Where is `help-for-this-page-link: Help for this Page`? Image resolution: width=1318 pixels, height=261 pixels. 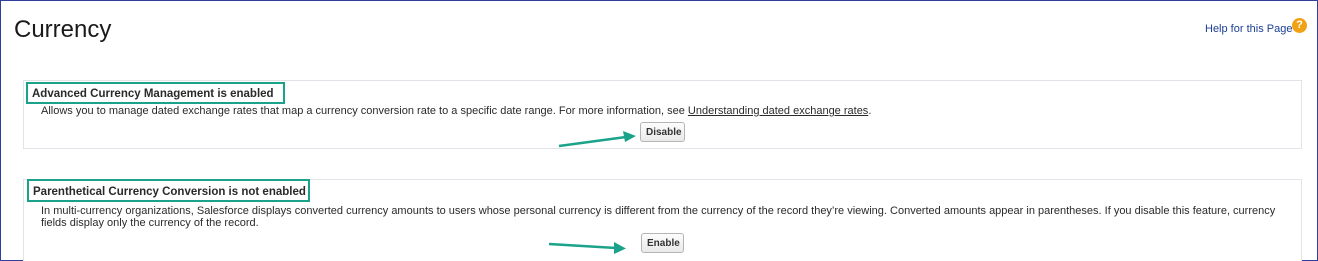 help-for-this-page-link: Help for this Page is located at coordinates (1248, 29).